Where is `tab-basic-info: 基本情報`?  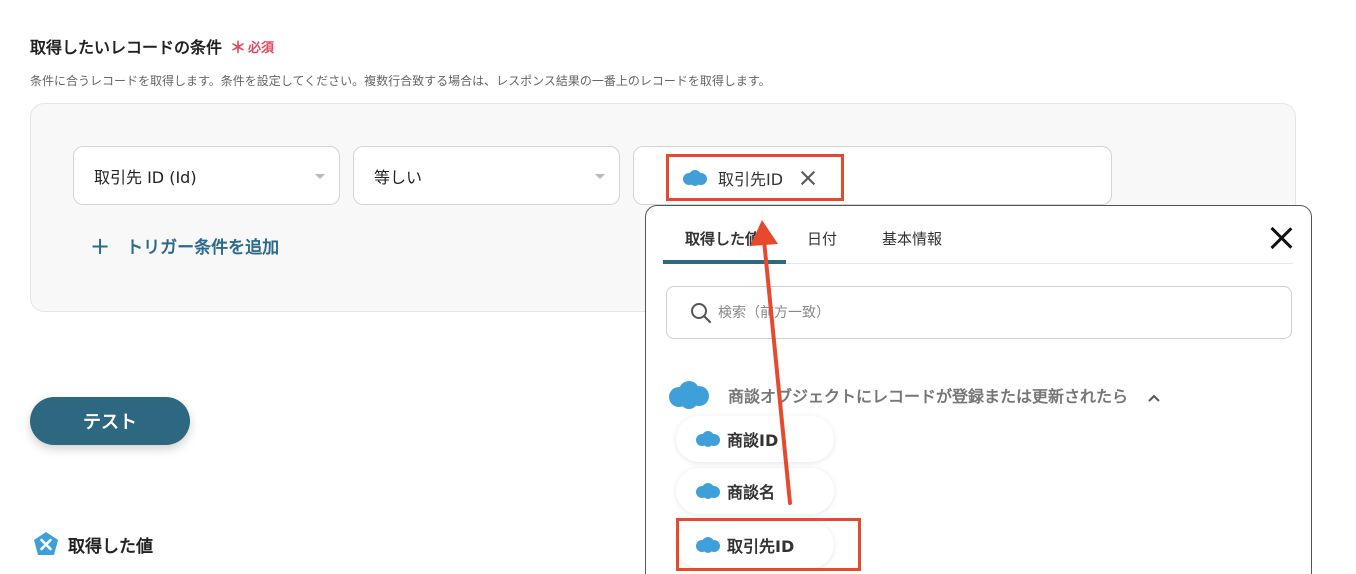 tab-basic-info: 基本情報 is located at coordinates (912, 238).